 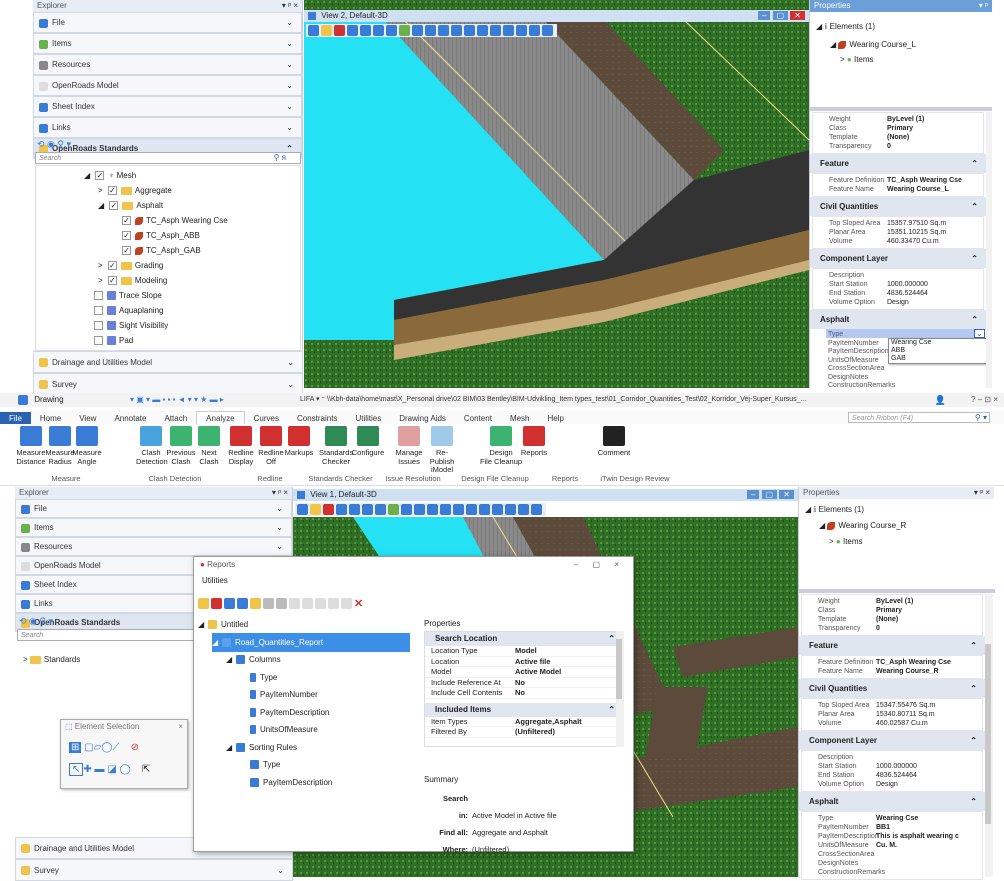 I want to click on element-node: ◢ Wearing Course_L, so click(x=873, y=44).